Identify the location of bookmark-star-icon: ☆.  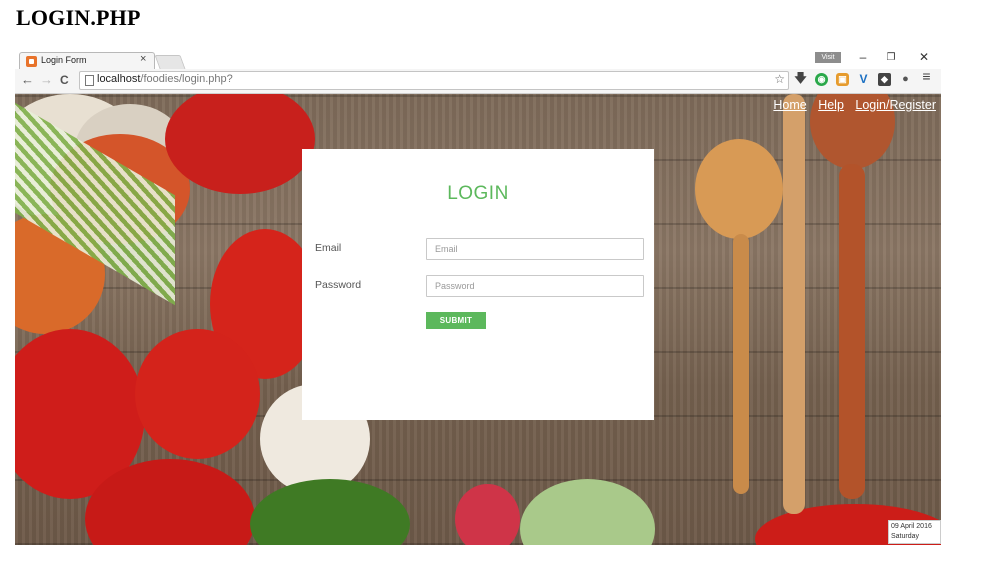
(779, 79).